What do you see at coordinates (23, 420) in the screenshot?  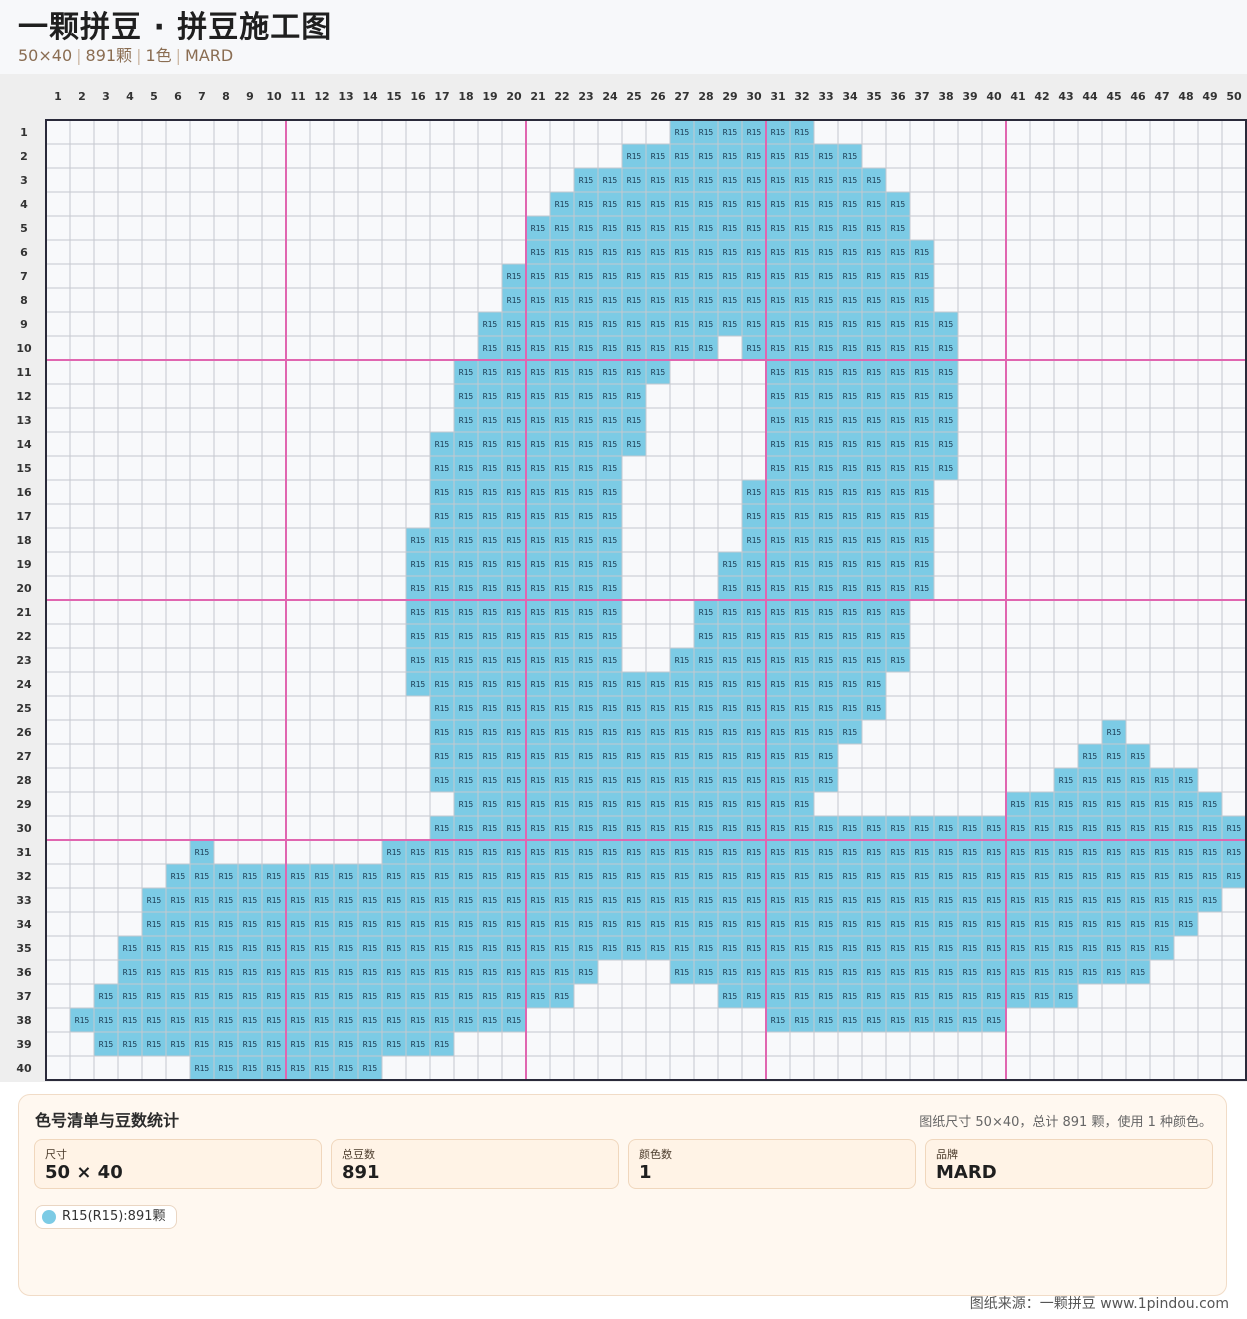 I see `row-number: 13` at bounding box center [23, 420].